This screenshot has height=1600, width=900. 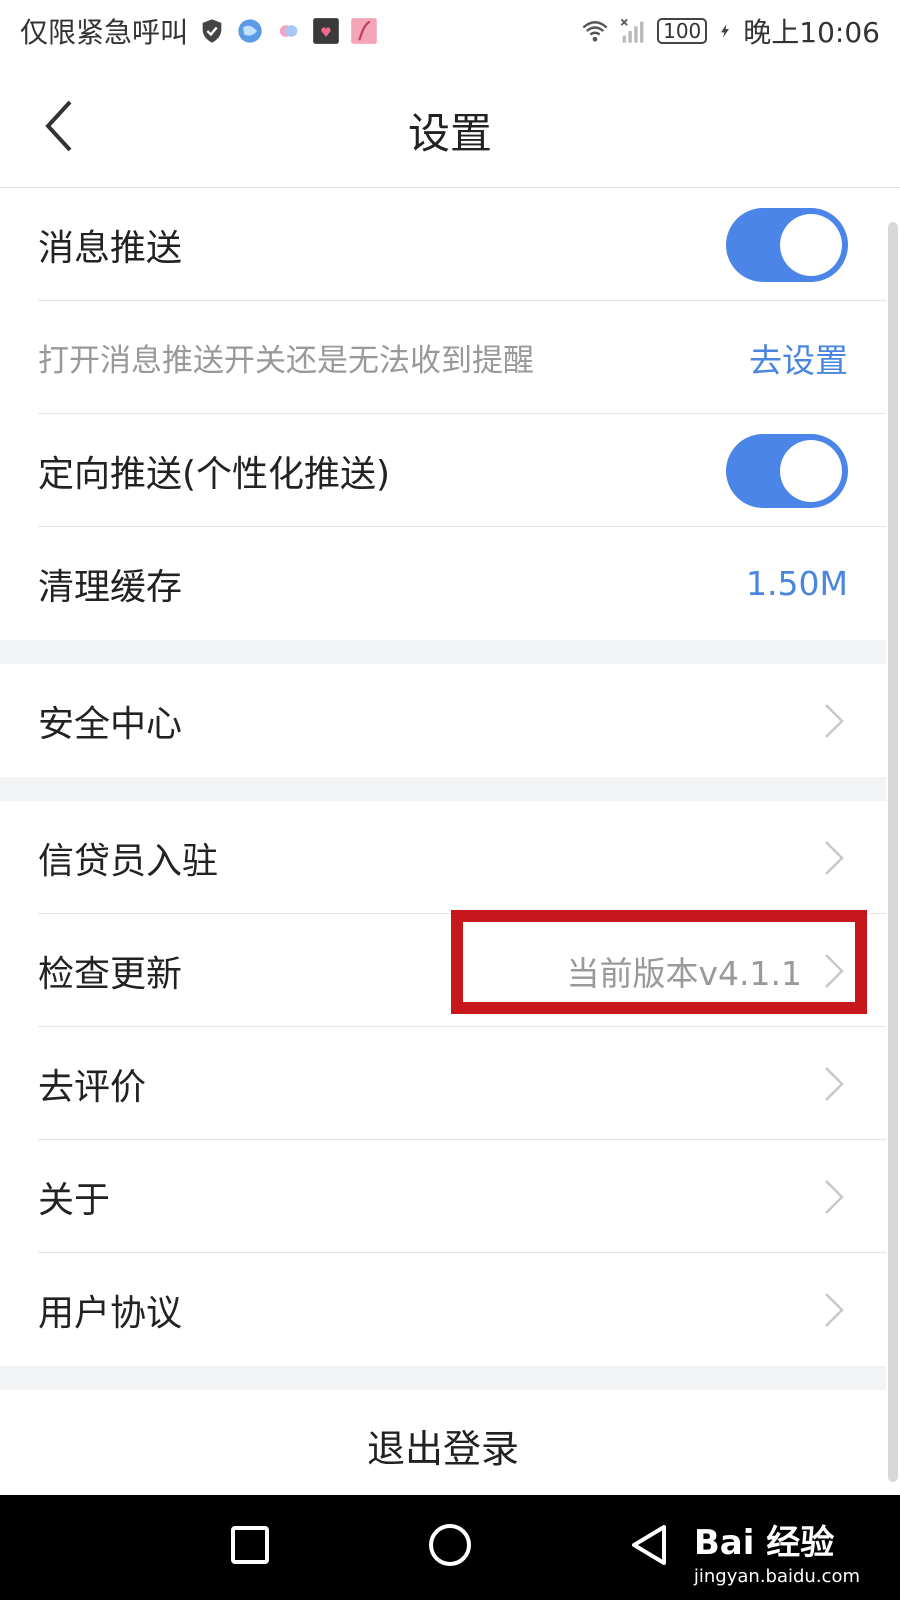 What do you see at coordinates (212, 31) in the screenshot?
I see `shield-icon` at bounding box center [212, 31].